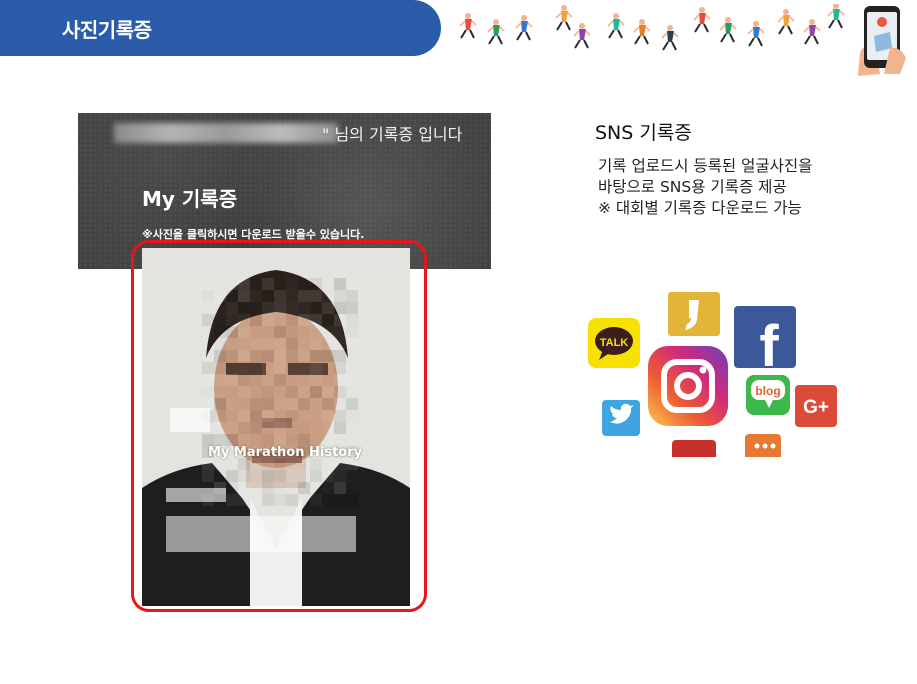 This screenshot has width=917, height=684. Describe the element at coordinates (652, 27) in the screenshot. I see `runners-illustration` at that location.